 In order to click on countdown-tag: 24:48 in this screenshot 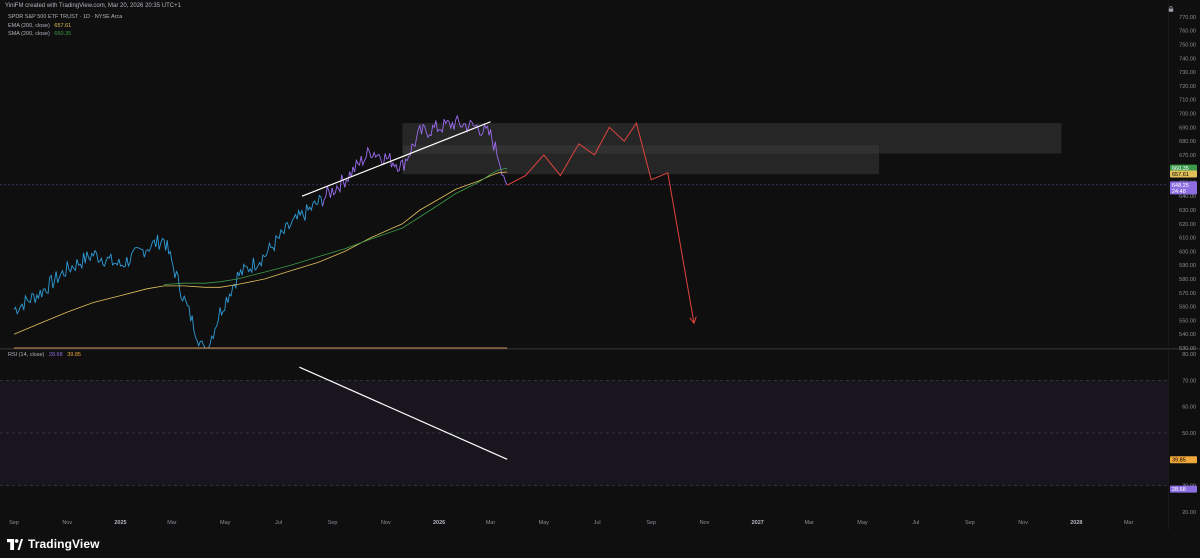, I will do `click(1179, 192)`.